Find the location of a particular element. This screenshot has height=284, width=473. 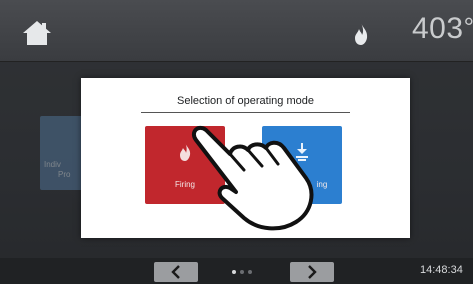

chevron-right-icon is located at coordinates (312, 272).